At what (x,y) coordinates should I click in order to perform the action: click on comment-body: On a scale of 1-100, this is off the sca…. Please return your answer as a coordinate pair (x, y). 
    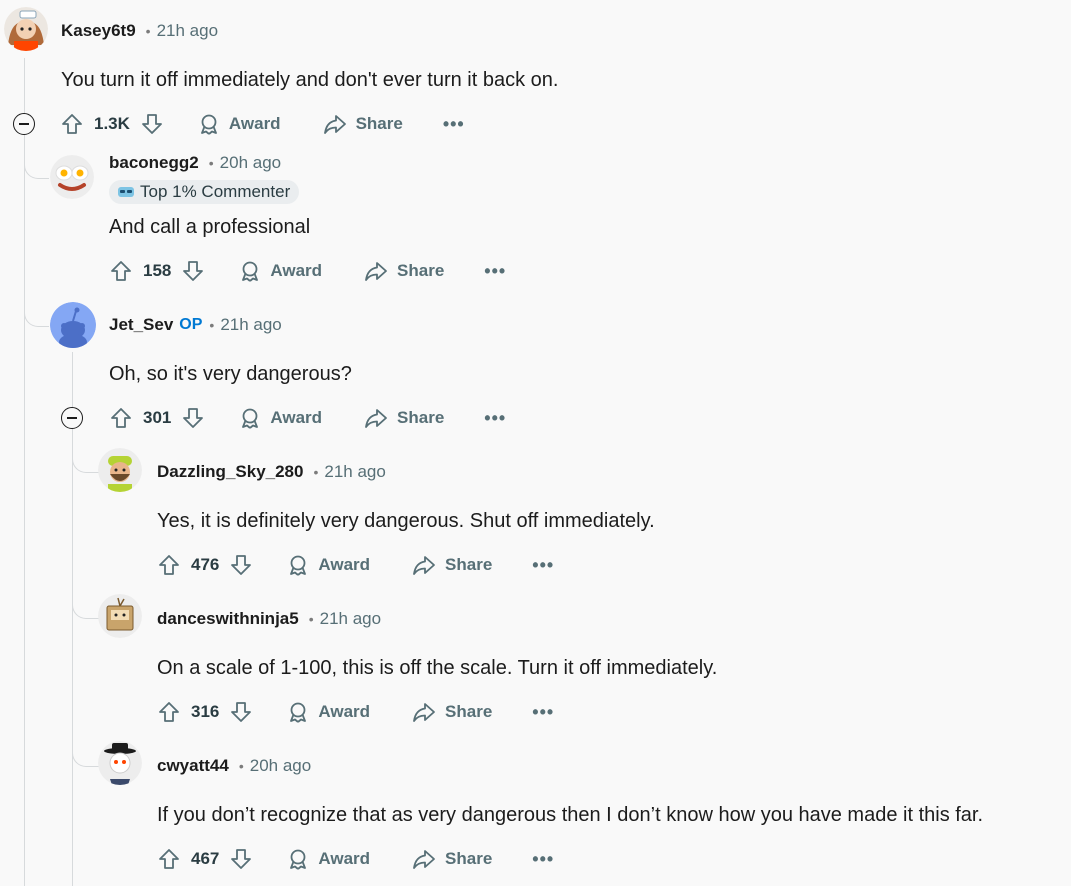
    Looking at the image, I should click on (437, 668).